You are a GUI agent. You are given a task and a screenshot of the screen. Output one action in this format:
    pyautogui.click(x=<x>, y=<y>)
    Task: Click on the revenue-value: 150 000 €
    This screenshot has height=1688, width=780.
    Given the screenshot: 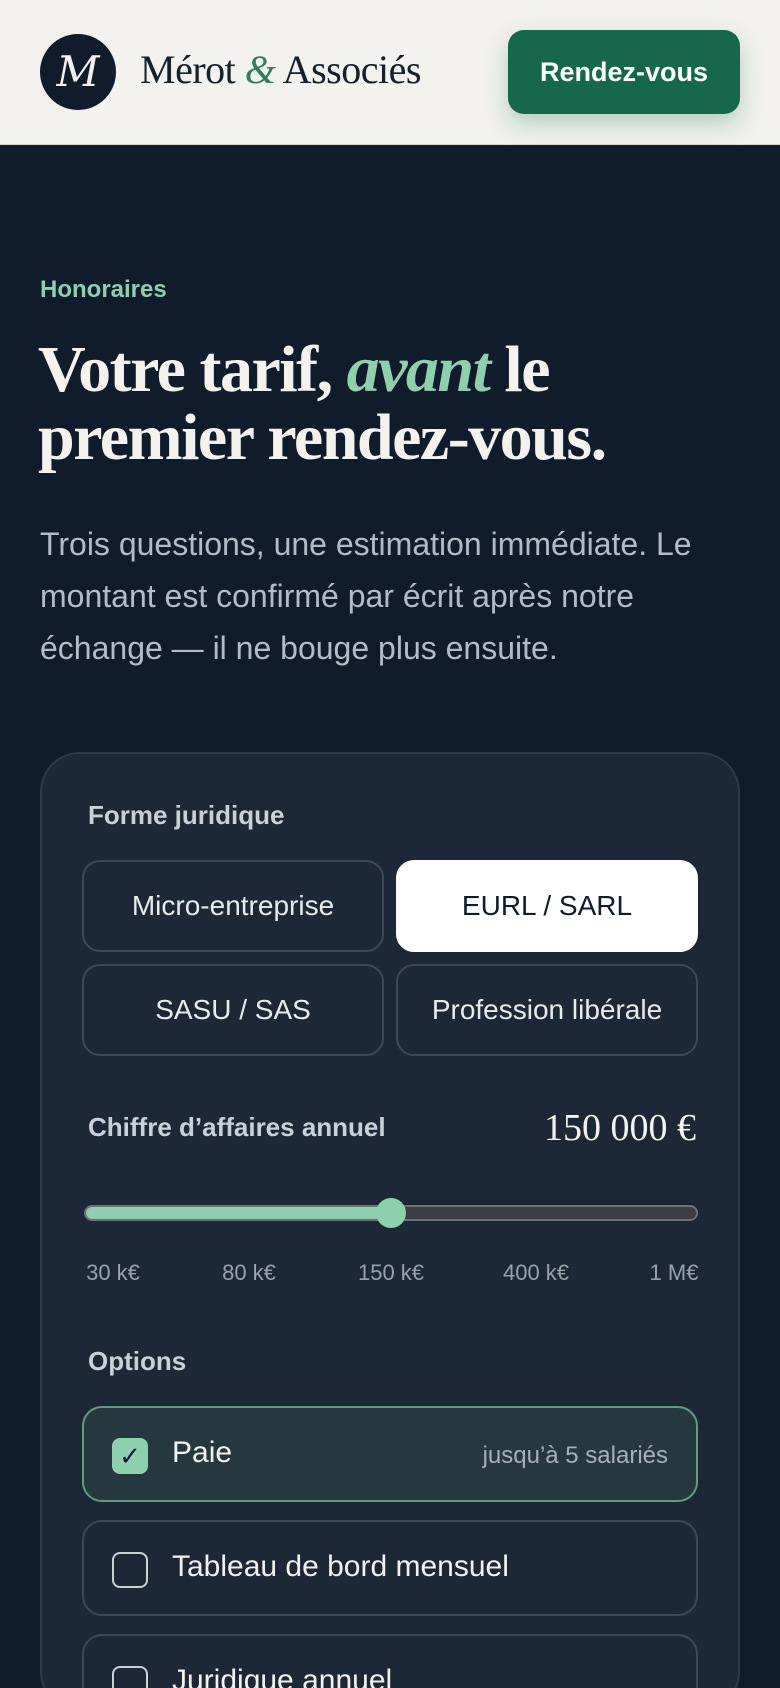 What is the action you would take?
    pyautogui.click(x=620, y=1128)
    